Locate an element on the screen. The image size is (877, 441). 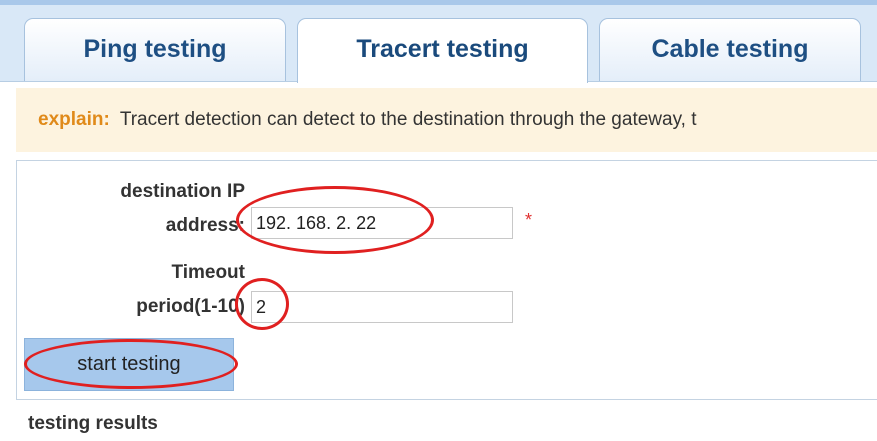
tab-tracert-testing: Tracert testing is located at coordinates (442, 50).